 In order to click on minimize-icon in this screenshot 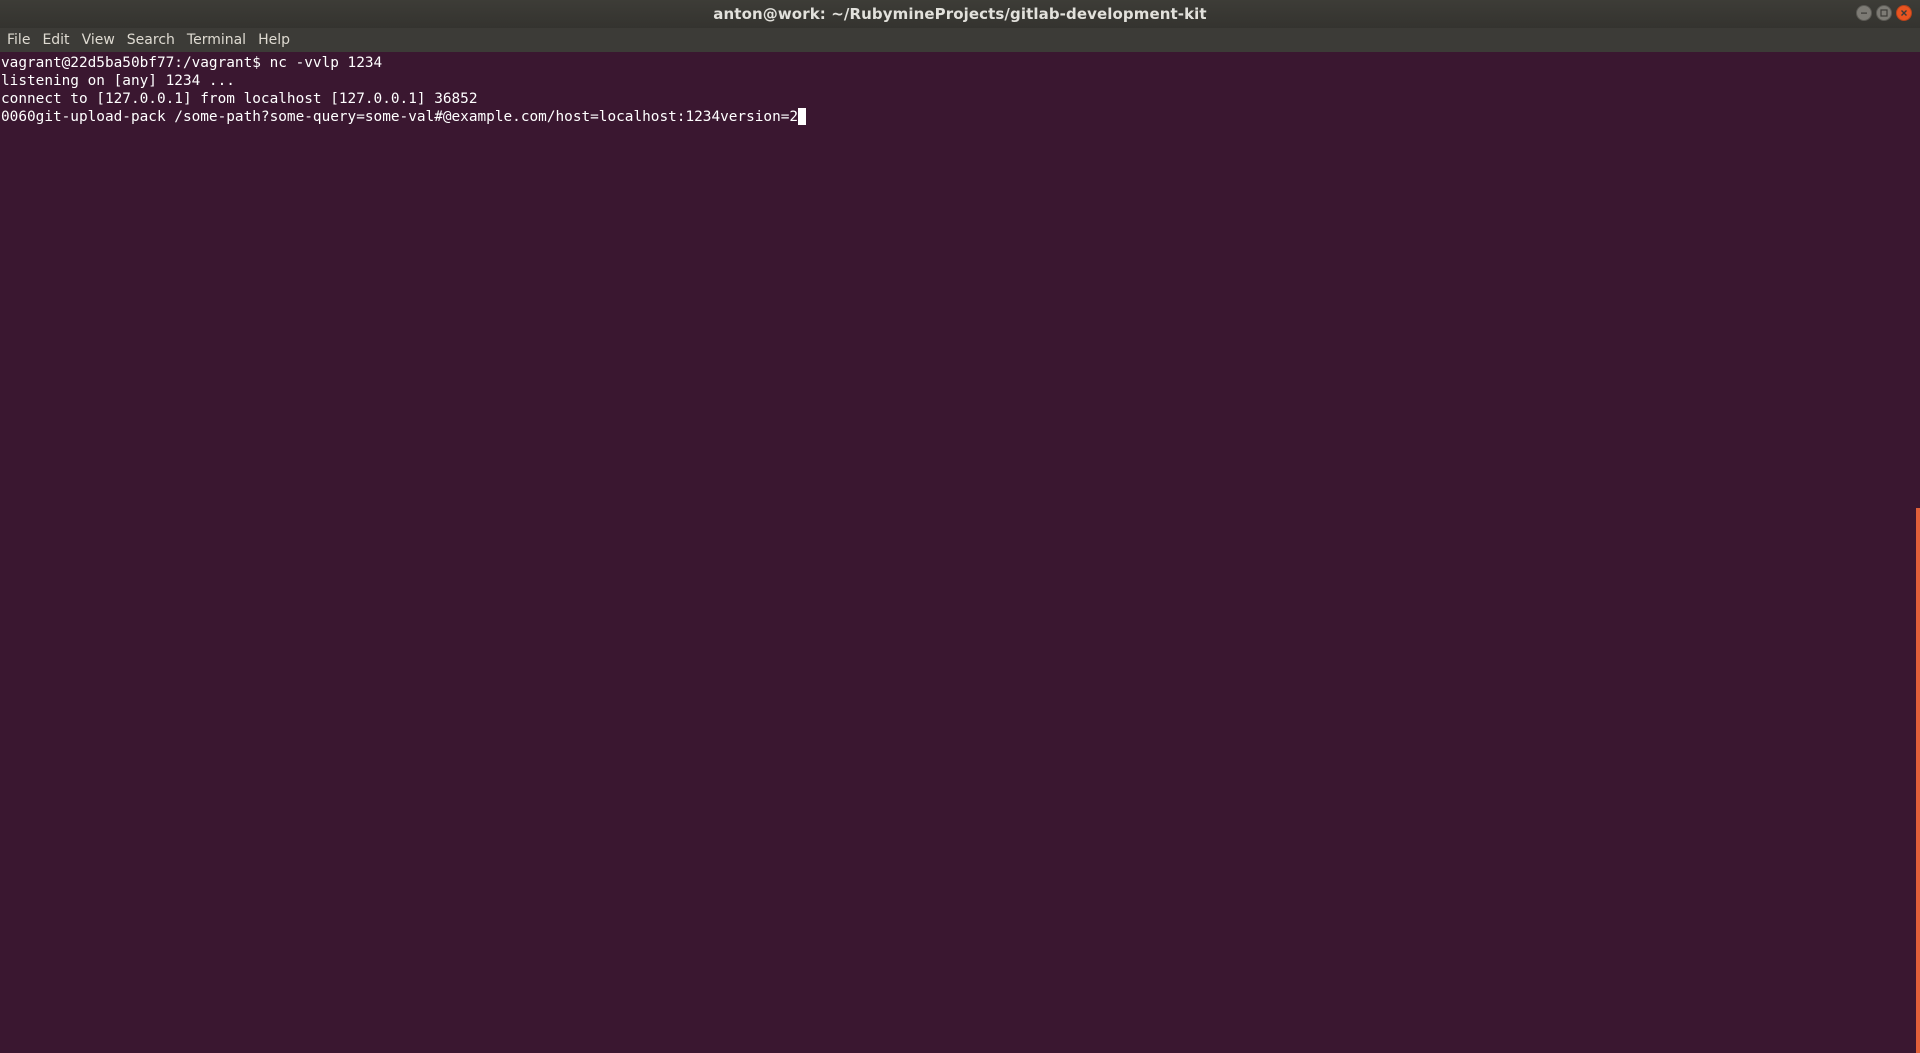, I will do `click(1864, 13)`.